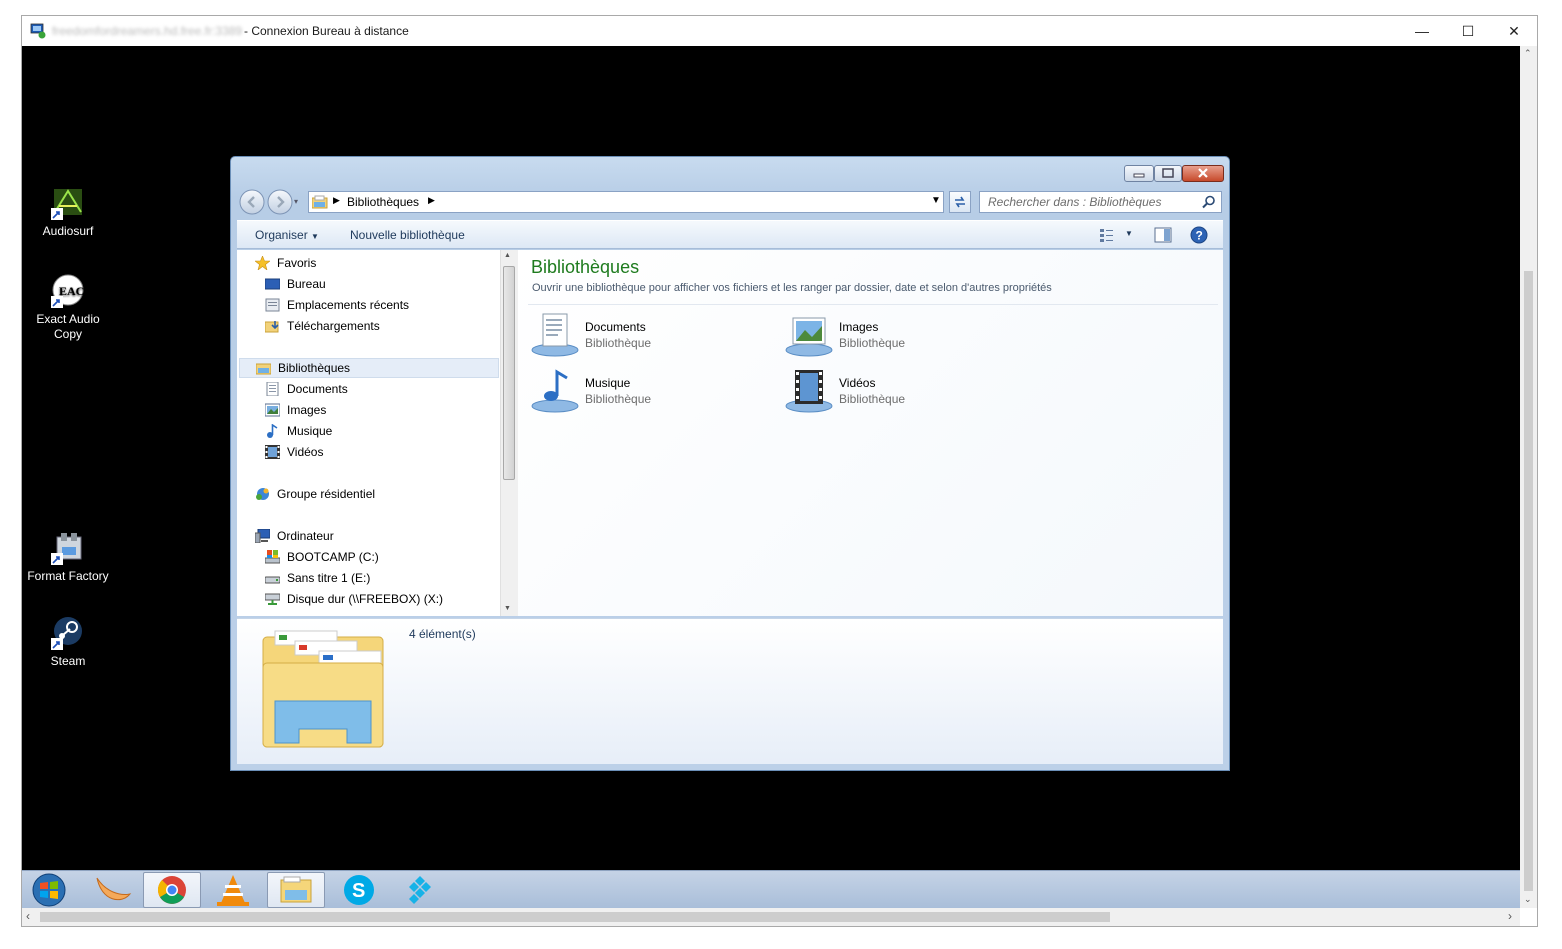  I want to click on taskbar-skype: S, so click(358, 890).